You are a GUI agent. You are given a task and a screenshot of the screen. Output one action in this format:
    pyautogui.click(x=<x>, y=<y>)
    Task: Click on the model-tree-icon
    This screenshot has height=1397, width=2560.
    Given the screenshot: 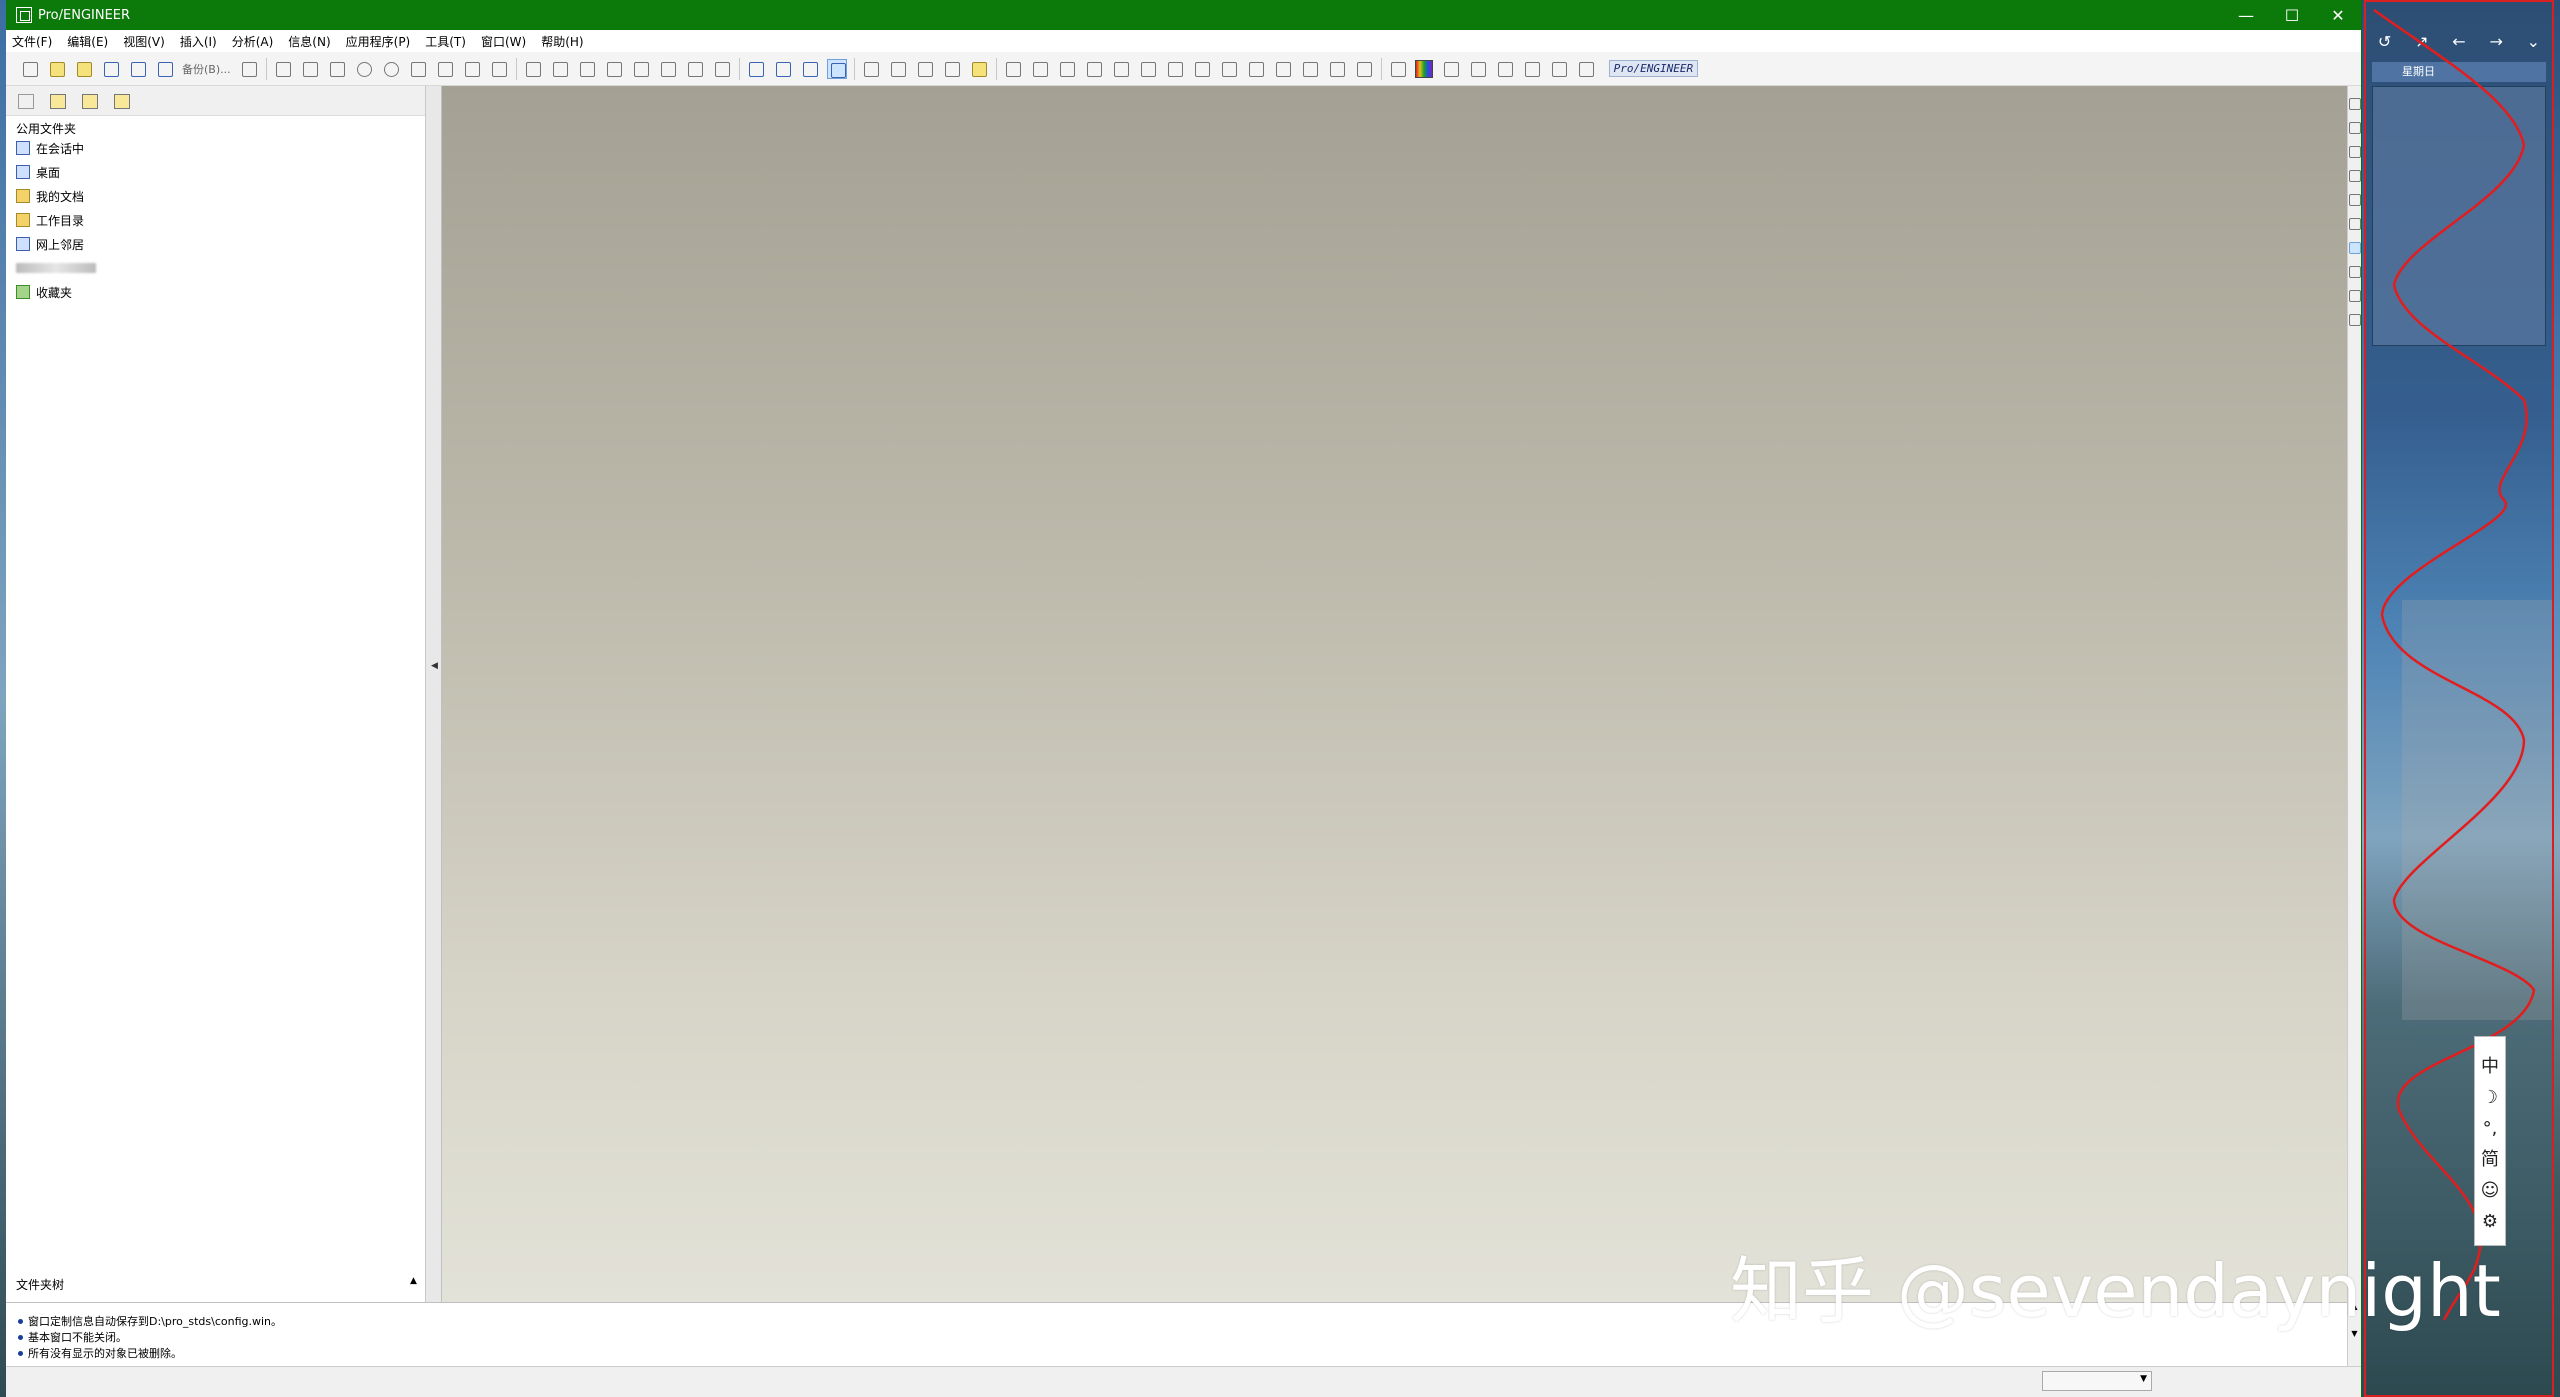 What is the action you would take?
    pyautogui.click(x=1398, y=69)
    